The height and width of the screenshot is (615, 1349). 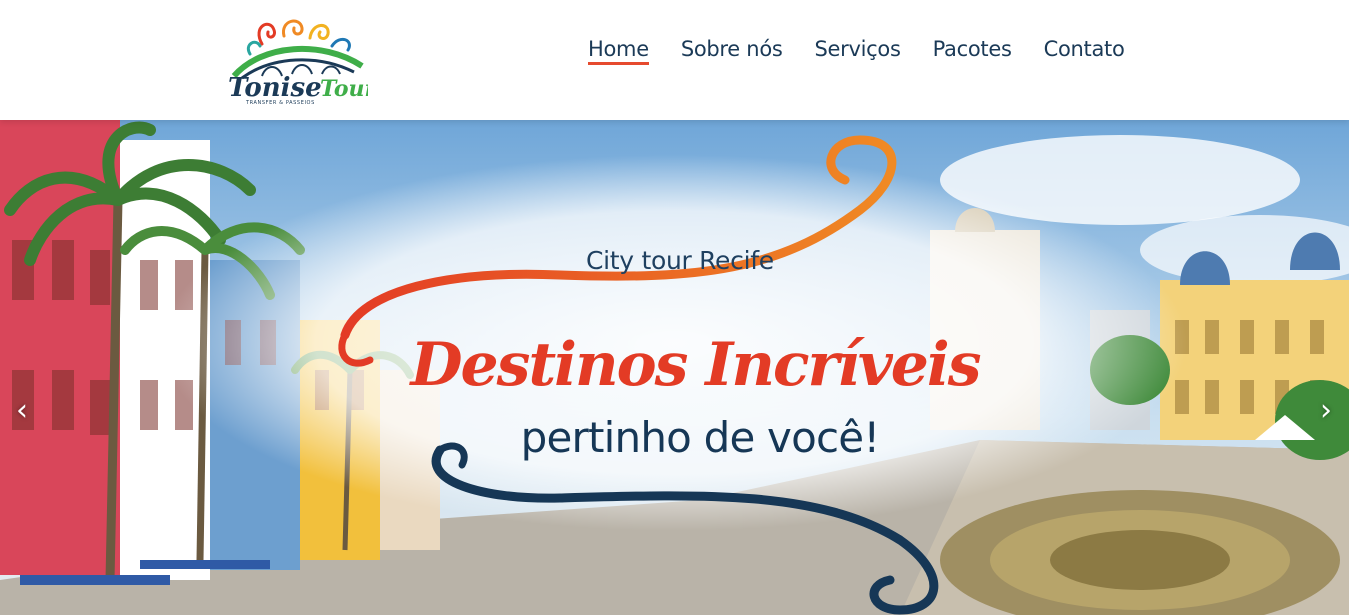 I want to click on hero-kicker: City tour Recife, so click(x=680, y=260).